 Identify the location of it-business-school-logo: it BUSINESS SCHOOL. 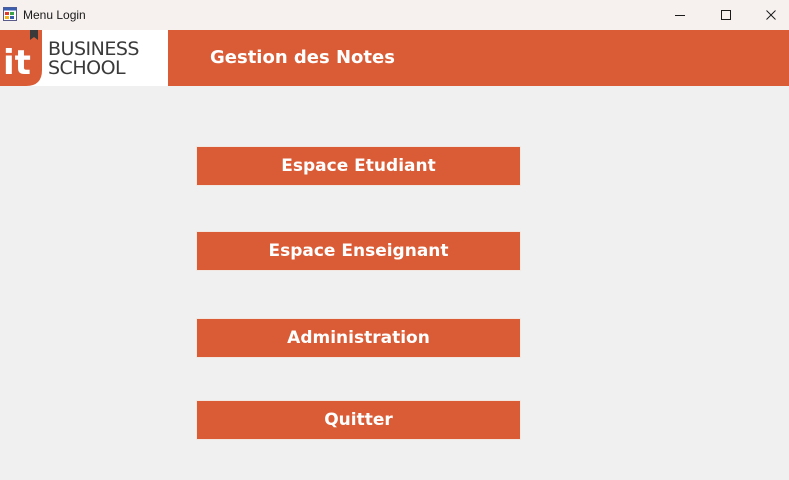
(84, 58).